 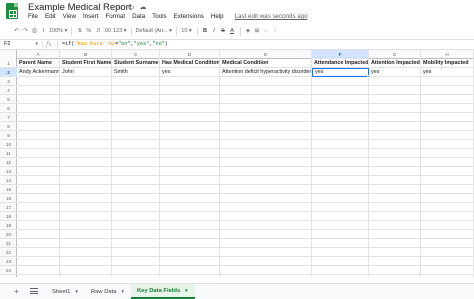 What do you see at coordinates (189, 18) in the screenshot?
I see `menu-extensions: Extensions` at bounding box center [189, 18].